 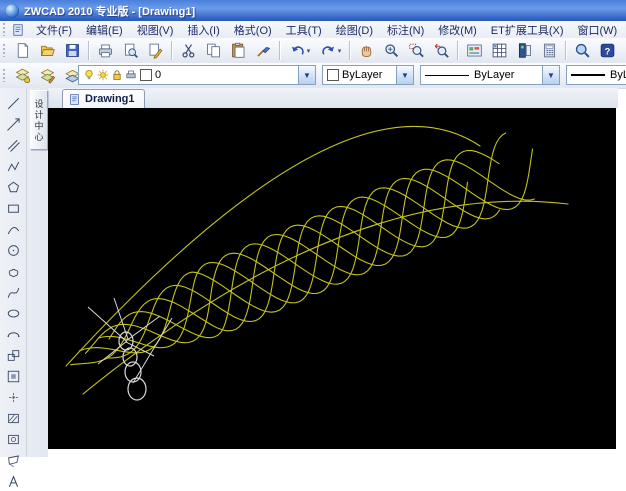 What do you see at coordinates (596, 75) in the screenshot?
I see `lineweight-combo: ByLayer ▼` at bounding box center [596, 75].